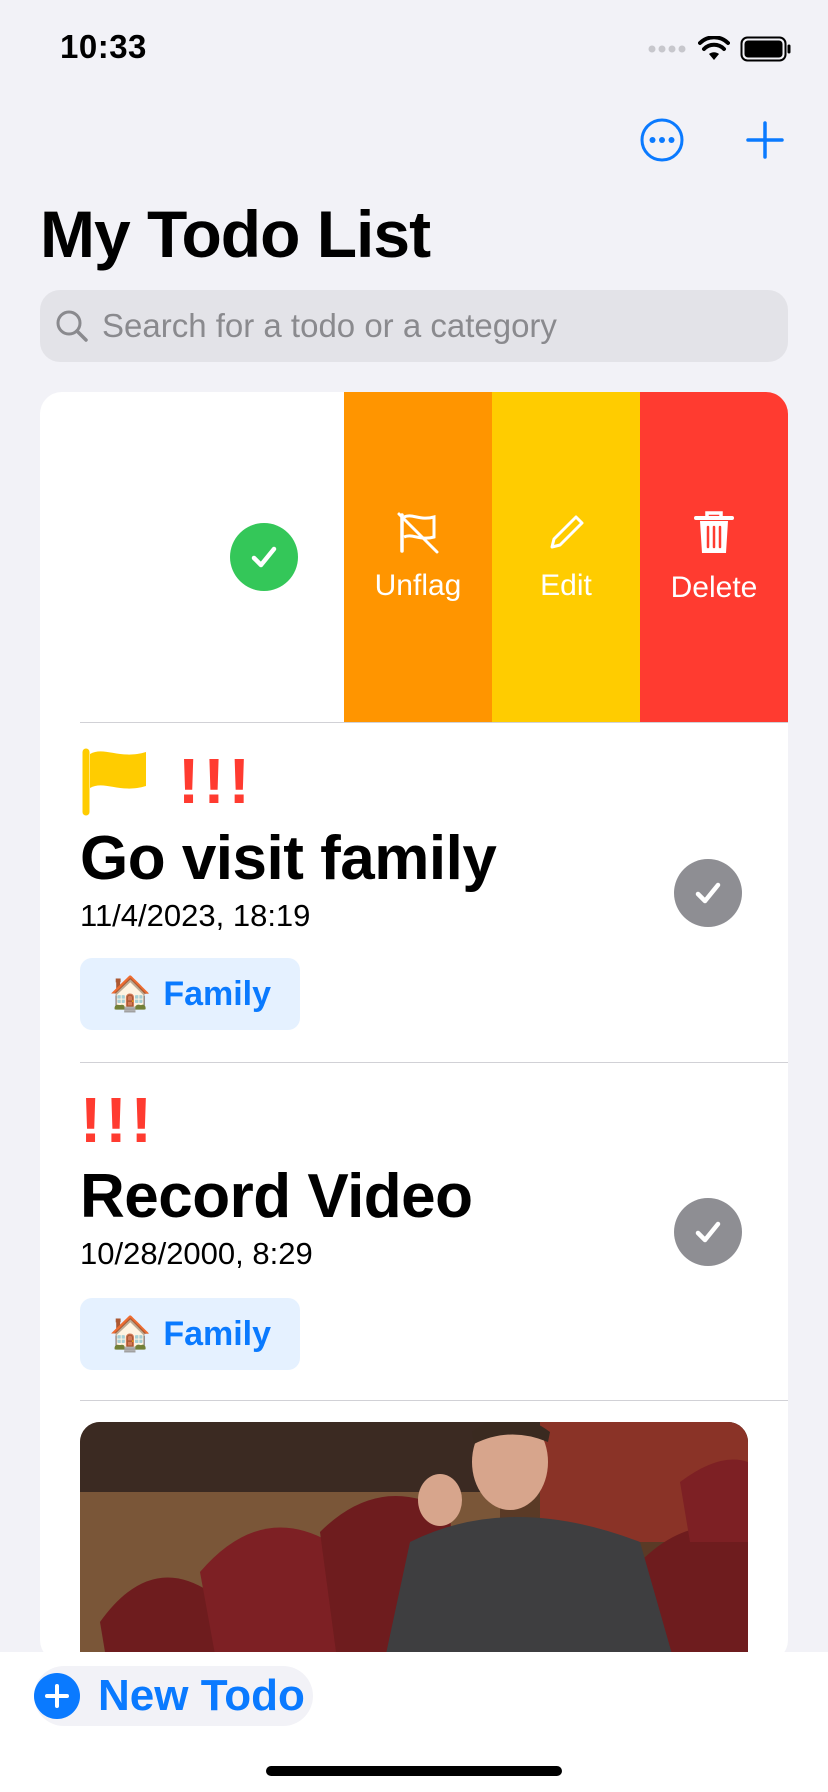  I want to click on ellipsis-circle-icon, so click(662, 140).